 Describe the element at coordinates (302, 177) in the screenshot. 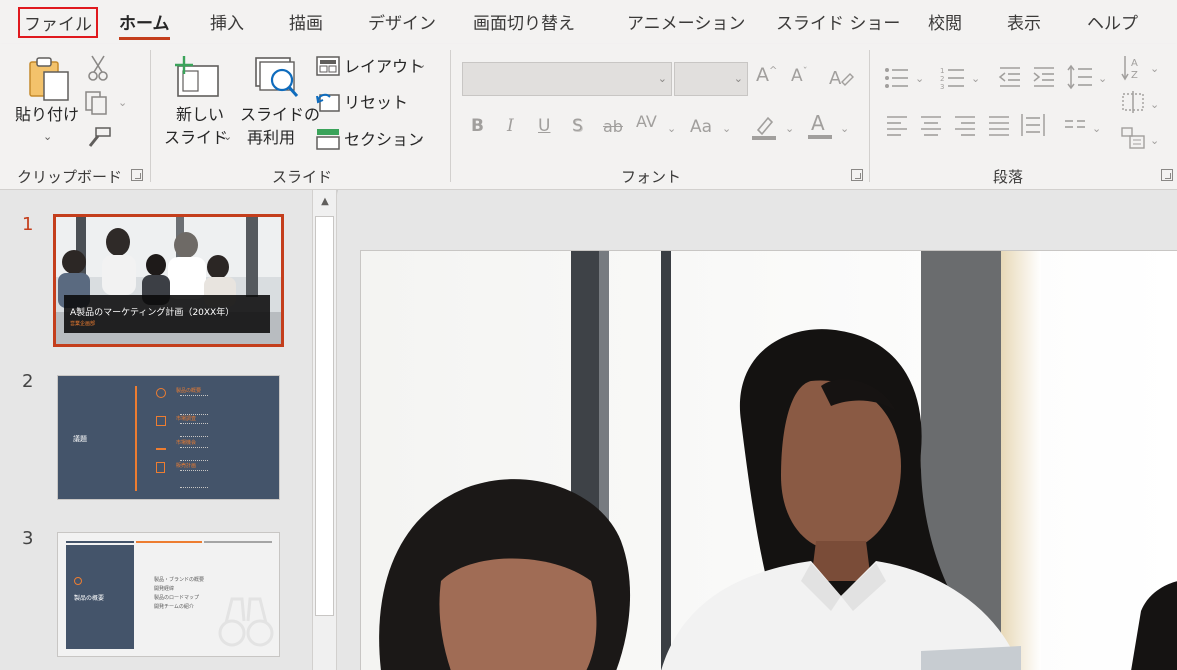

I see `group-label-slides: スライド` at that location.